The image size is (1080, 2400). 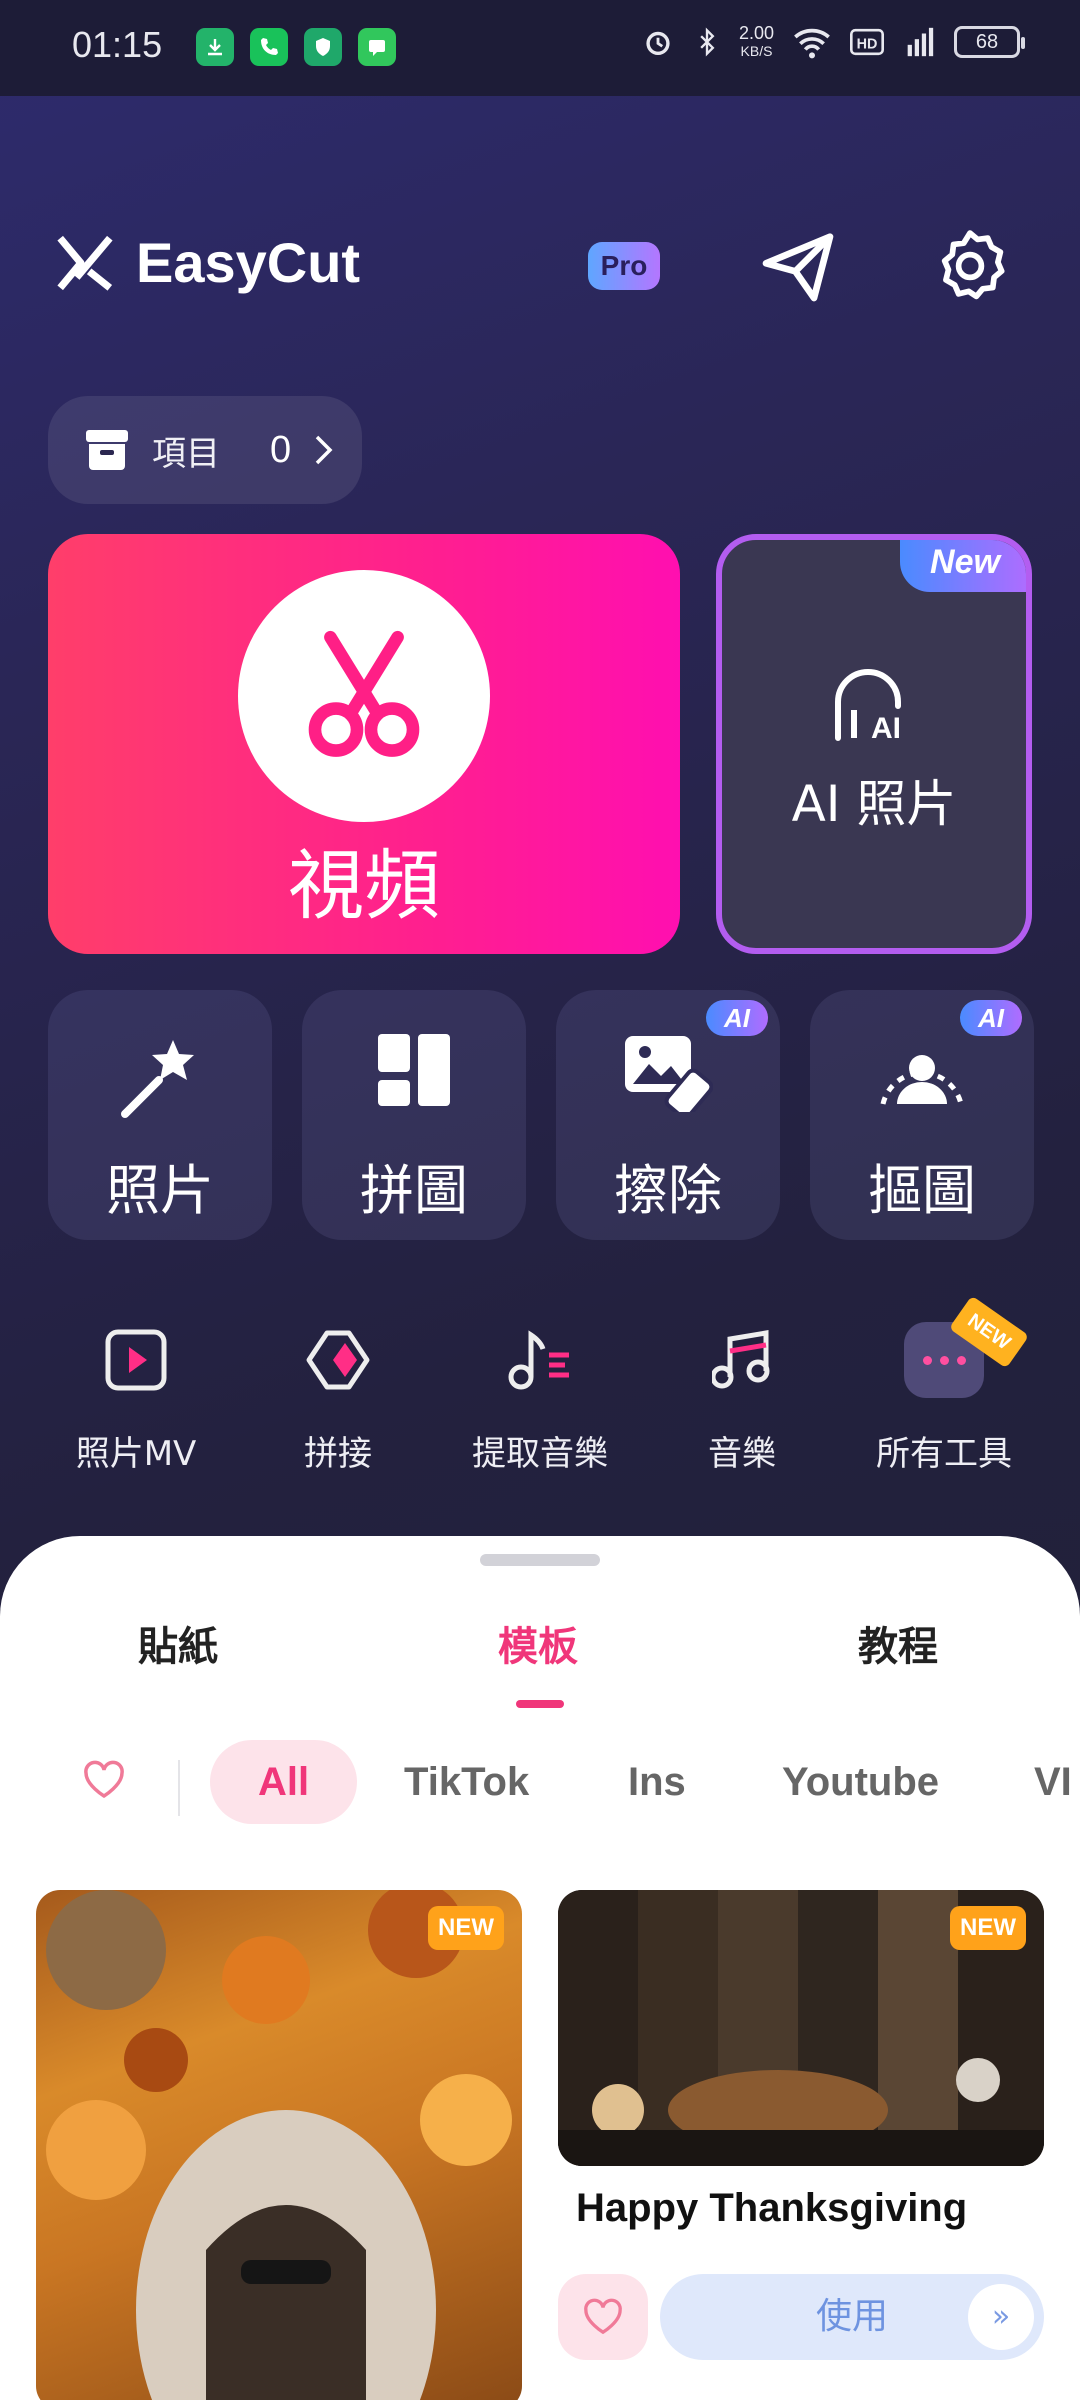 I want to click on extract-music-icon, so click(x=540, y=1360).